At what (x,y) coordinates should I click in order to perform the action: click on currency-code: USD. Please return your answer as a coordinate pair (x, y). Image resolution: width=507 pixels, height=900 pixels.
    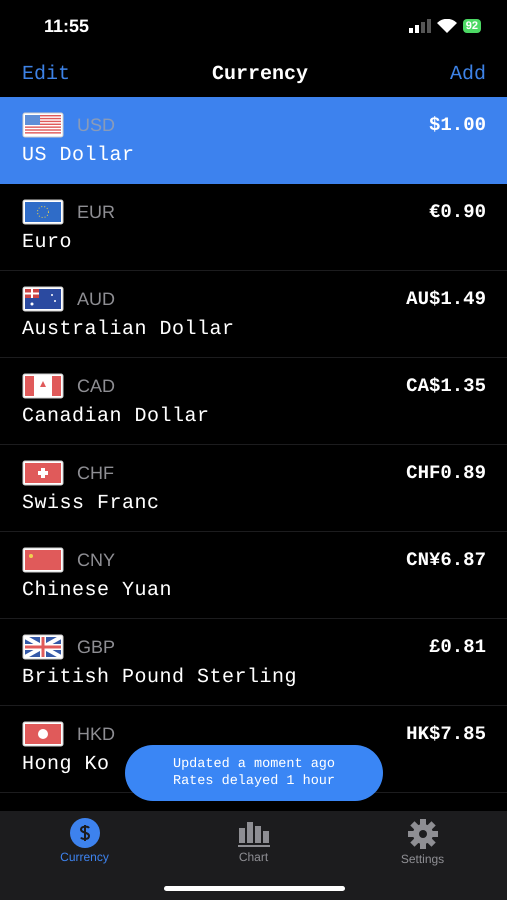
    Looking at the image, I should click on (96, 125).